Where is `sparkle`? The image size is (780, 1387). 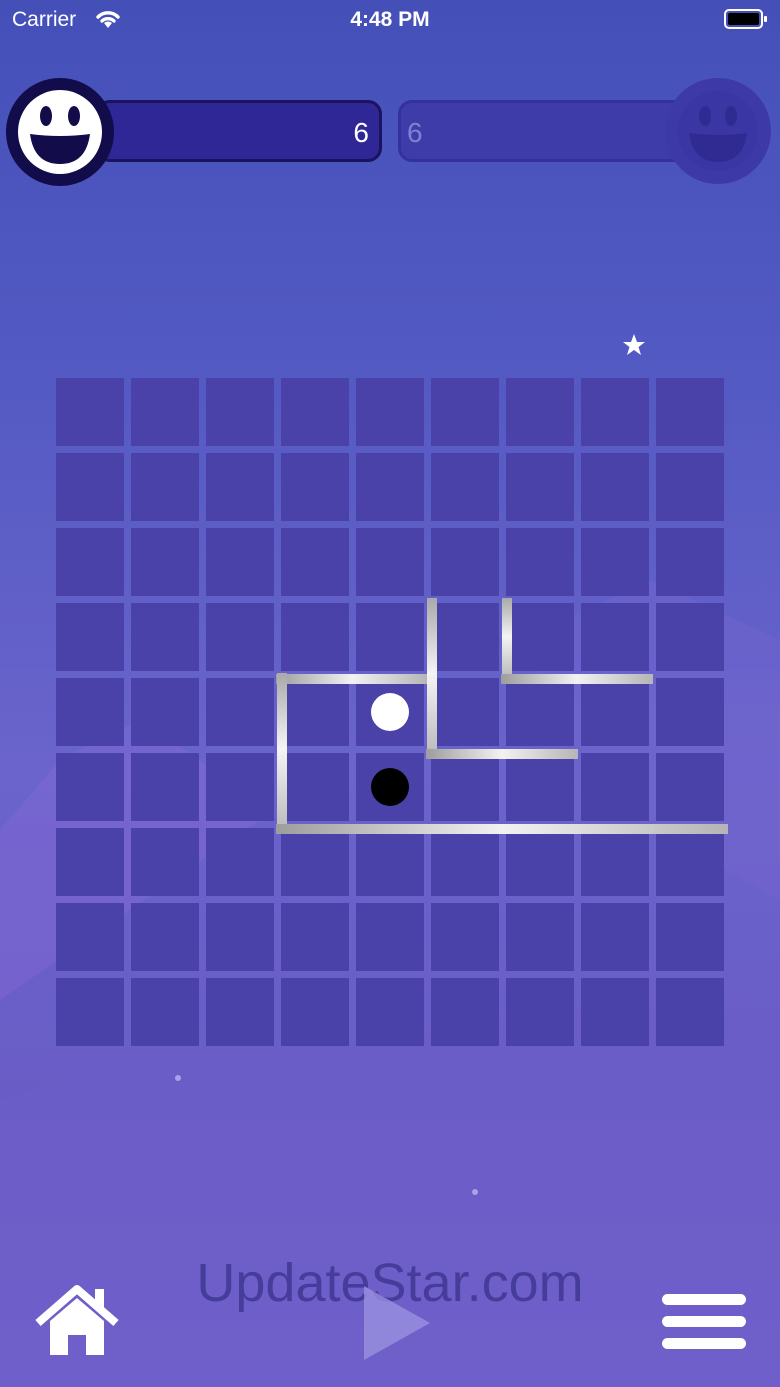 sparkle is located at coordinates (178, 1078).